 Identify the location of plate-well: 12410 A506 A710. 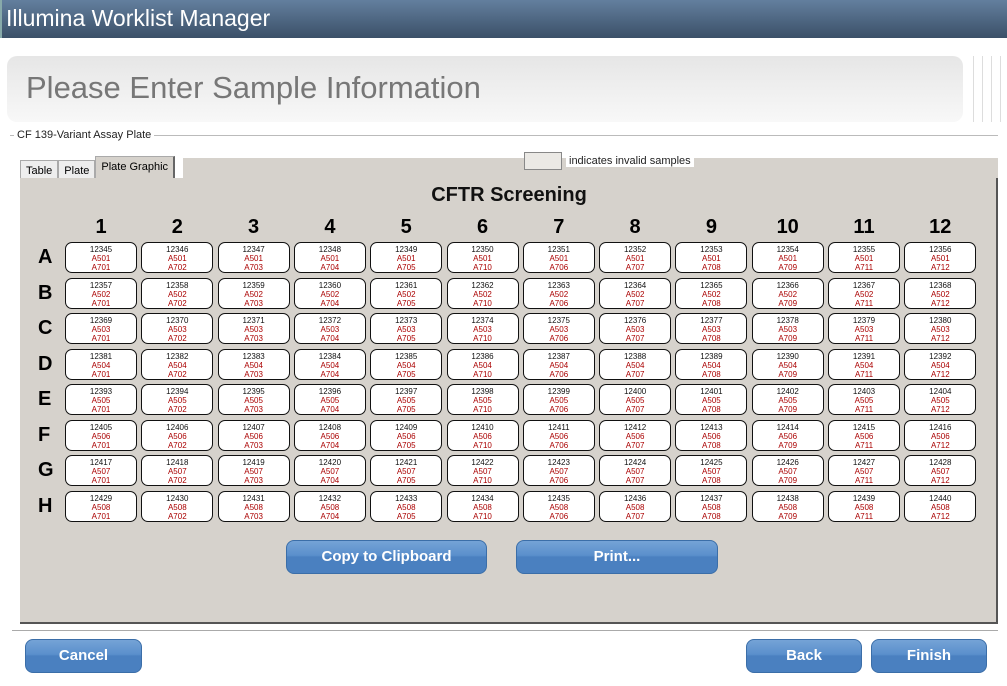
(482, 435).